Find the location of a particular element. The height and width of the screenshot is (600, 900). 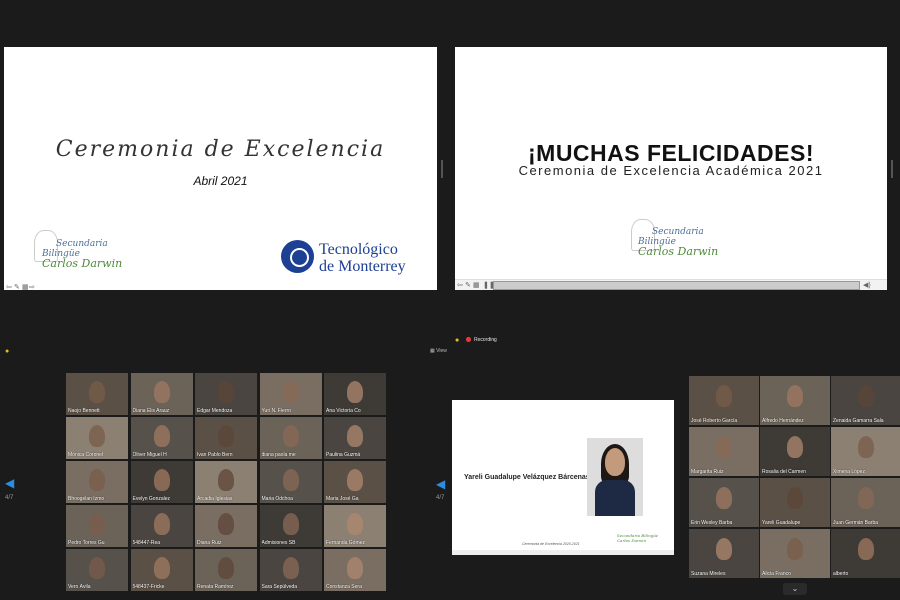

participant-tile: Oliver Miguel H is located at coordinates (161, 438).